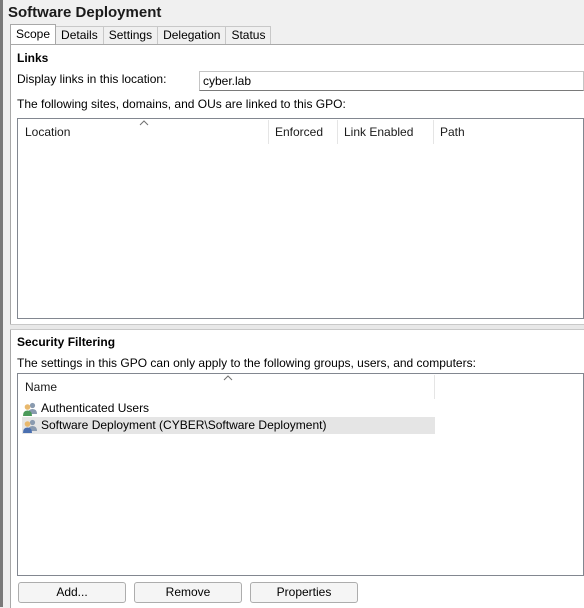 This screenshot has height=608, width=584. I want to click on display-links-label: Display links in this location:, so click(92, 79).